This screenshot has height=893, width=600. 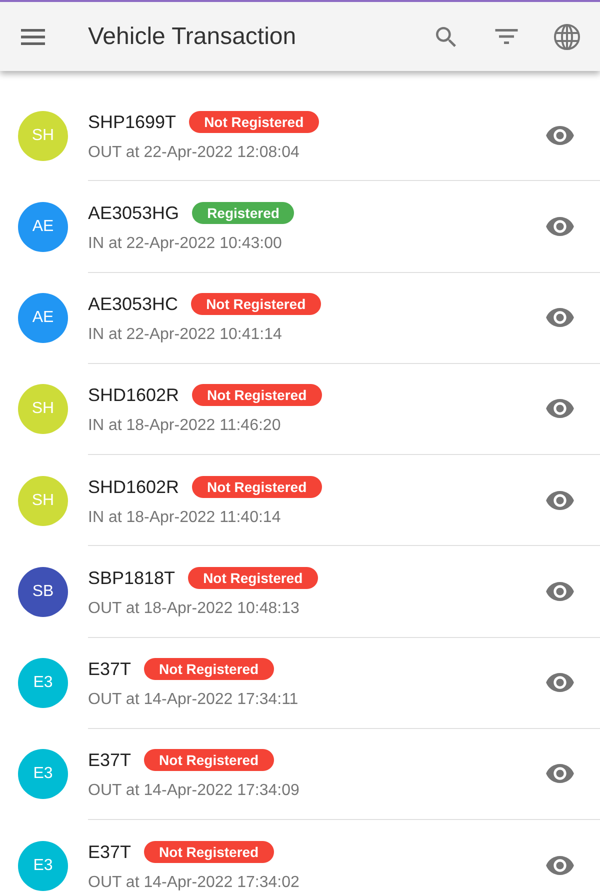 What do you see at coordinates (43, 591) in the screenshot?
I see `avatar: SB` at bounding box center [43, 591].